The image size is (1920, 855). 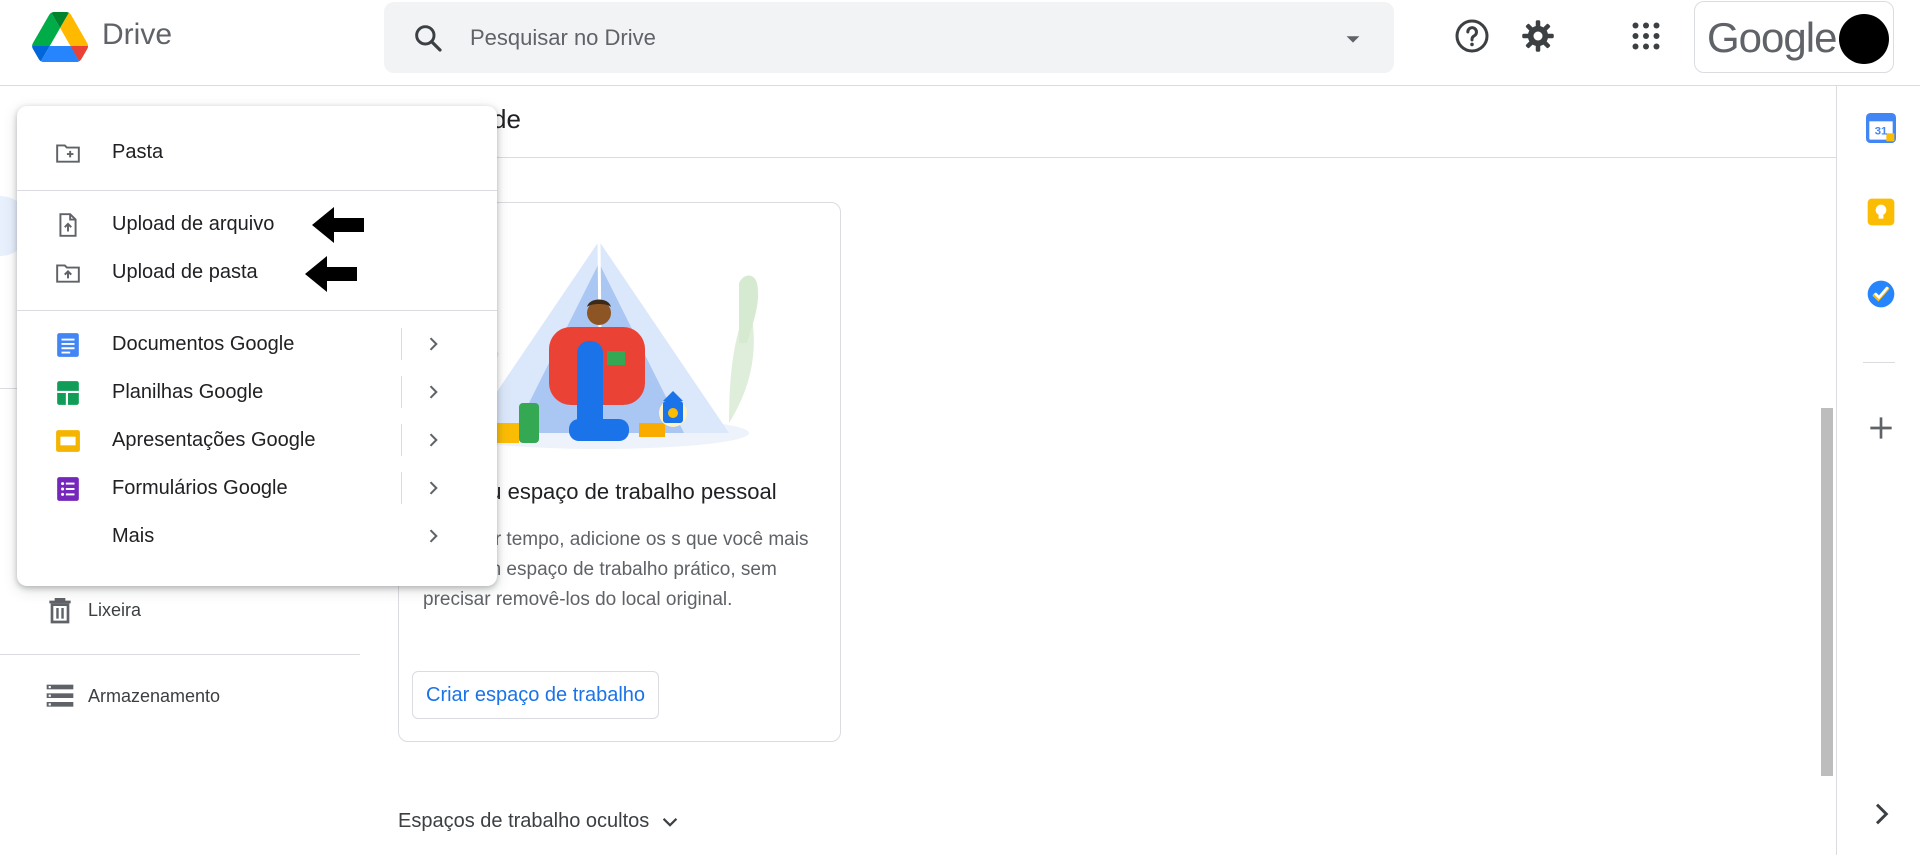 I want to click on menu-item-label: Pasta, so click(x=138, y=152).